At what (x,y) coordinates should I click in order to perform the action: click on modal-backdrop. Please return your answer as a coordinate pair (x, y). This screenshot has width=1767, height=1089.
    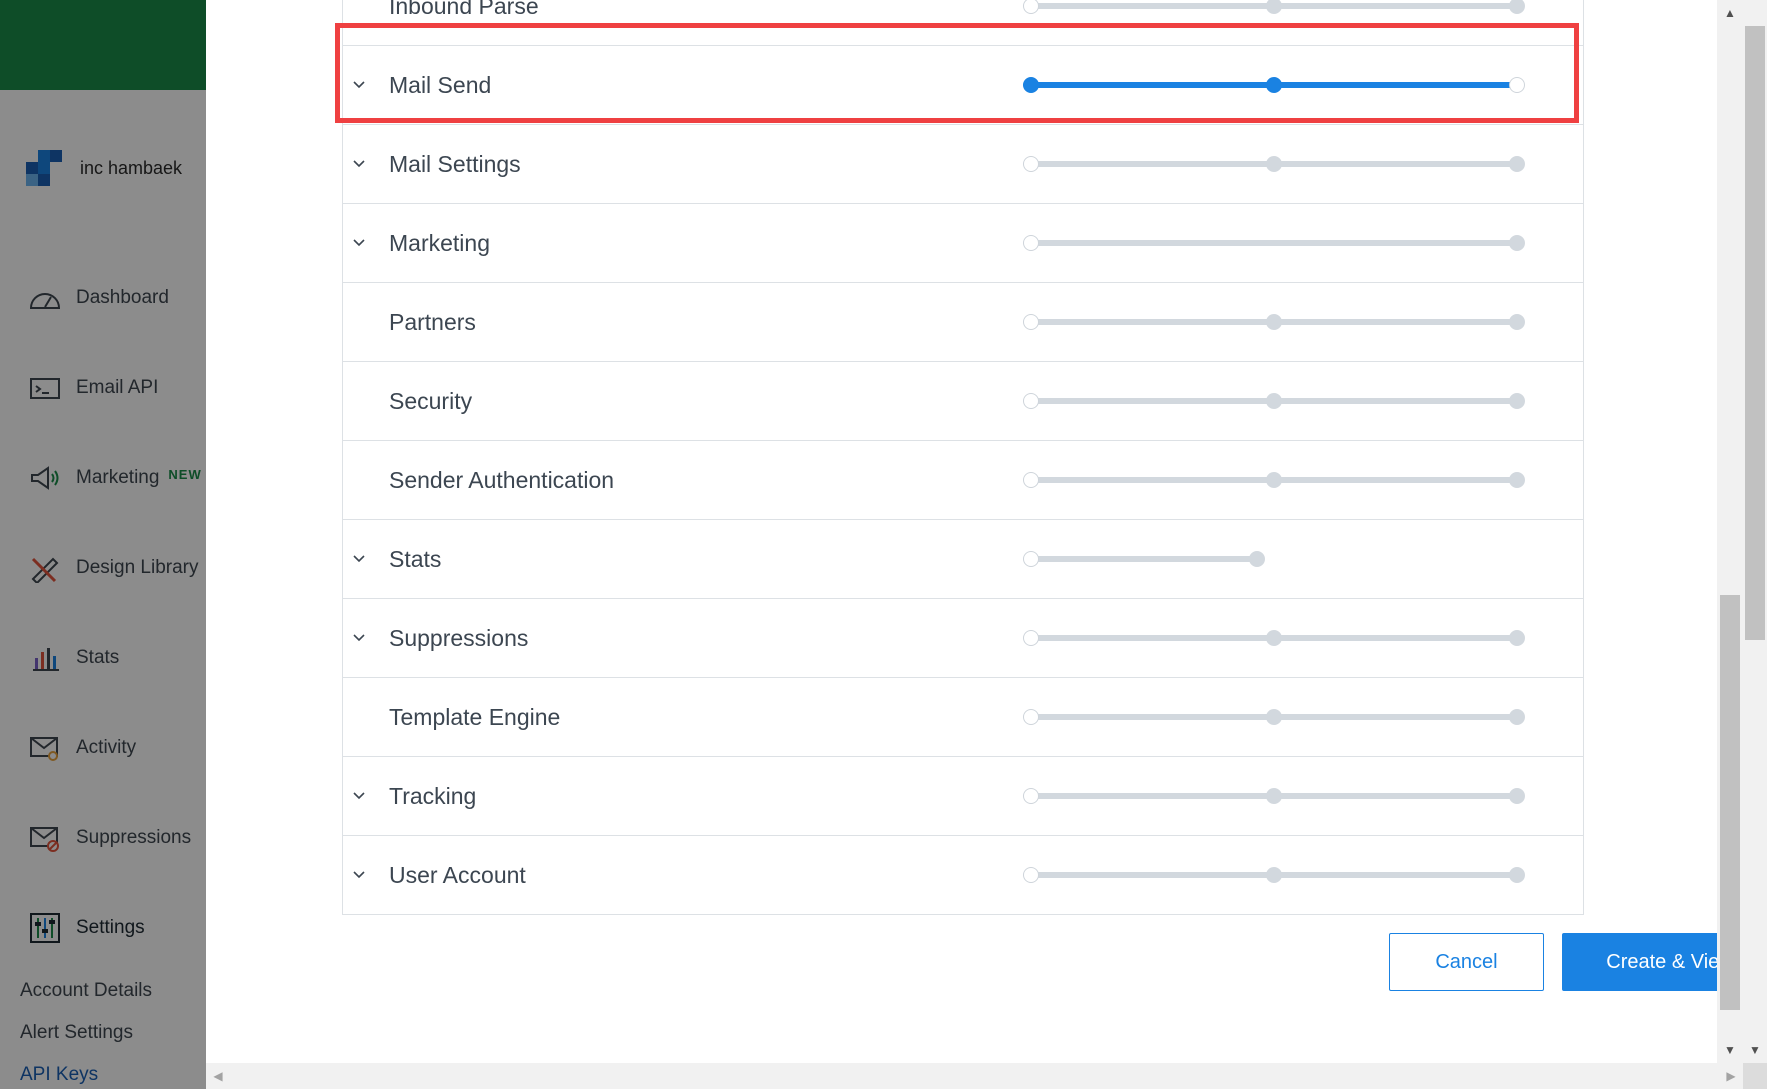
    Looking at the image, I should click on (103, 544).